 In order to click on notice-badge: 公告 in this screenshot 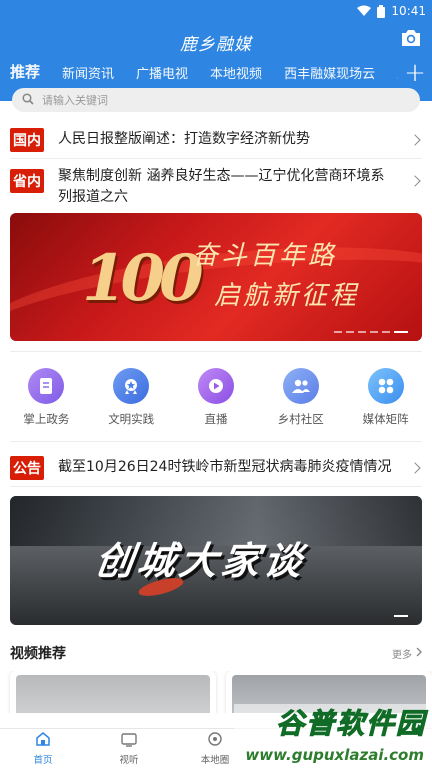, I will do `click(27, 468)`.